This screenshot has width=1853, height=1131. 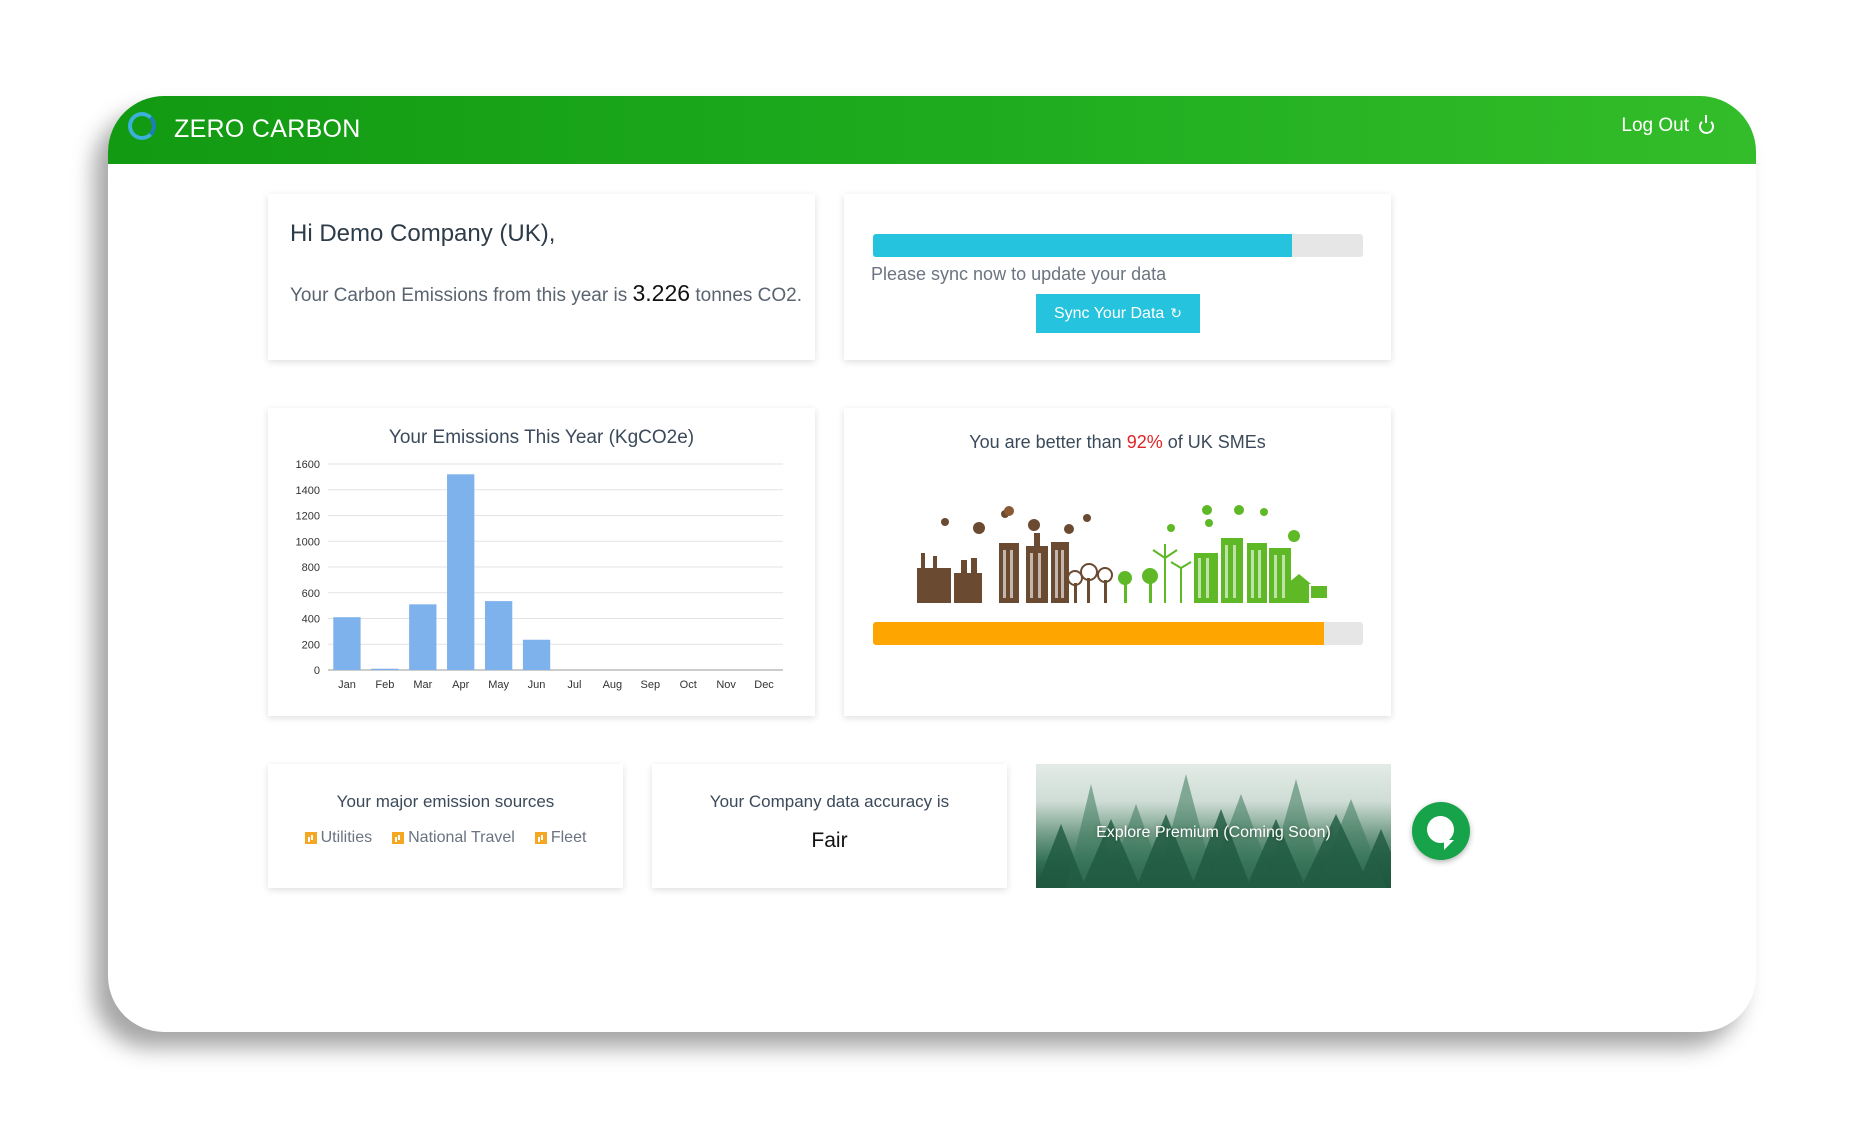 What do you see at coordinates (688, 685) in the screenshot?
I see `x-tick-label: Oct` at bounding box center [688, 685].